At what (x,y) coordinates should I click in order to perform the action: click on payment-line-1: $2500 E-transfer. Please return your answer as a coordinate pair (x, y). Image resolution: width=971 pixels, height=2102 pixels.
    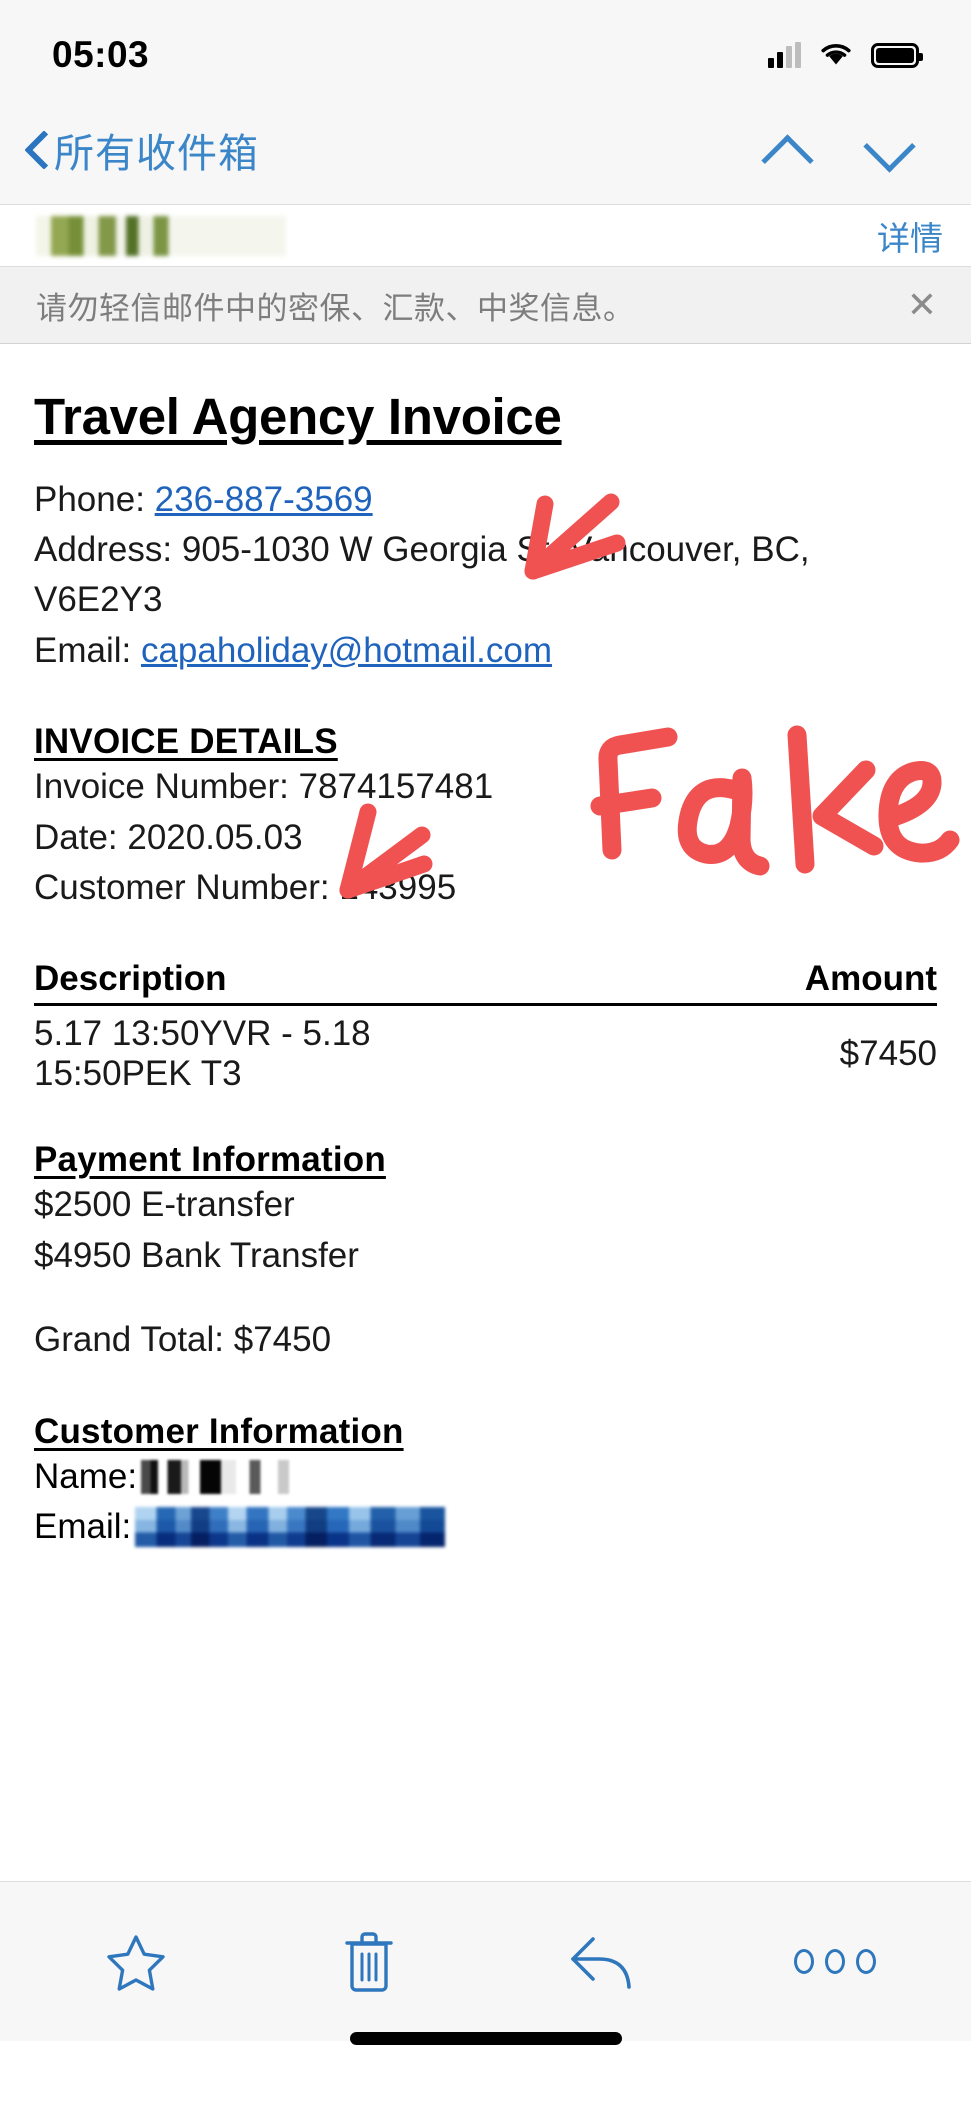
    Looking at the image, I should click on (164, 1205).